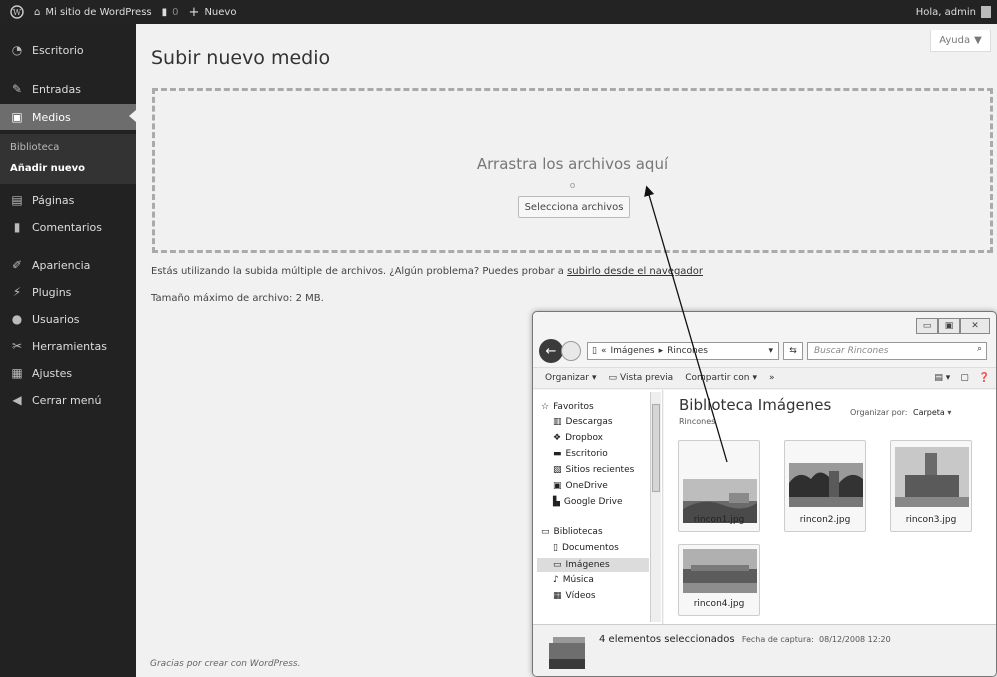 The image size is (997, 677). Describe the element at coordinates (213, 12) in the screenshot. I see `new-content-link: + Nuevo` at that location.